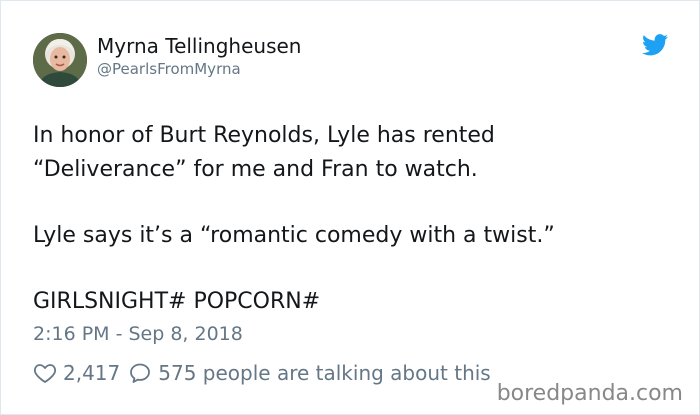 The height and width of the screenshot is (415, 700). What do you see at coordinates (255, 169) in the screenshot?
I see `tweet-line: “Deliverance” for me and Fran to watch.` at bounding box center [255, 169].